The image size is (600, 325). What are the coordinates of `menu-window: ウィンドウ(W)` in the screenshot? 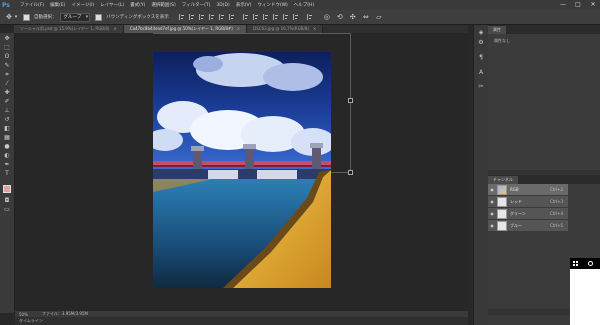 It's located at (272, 5).